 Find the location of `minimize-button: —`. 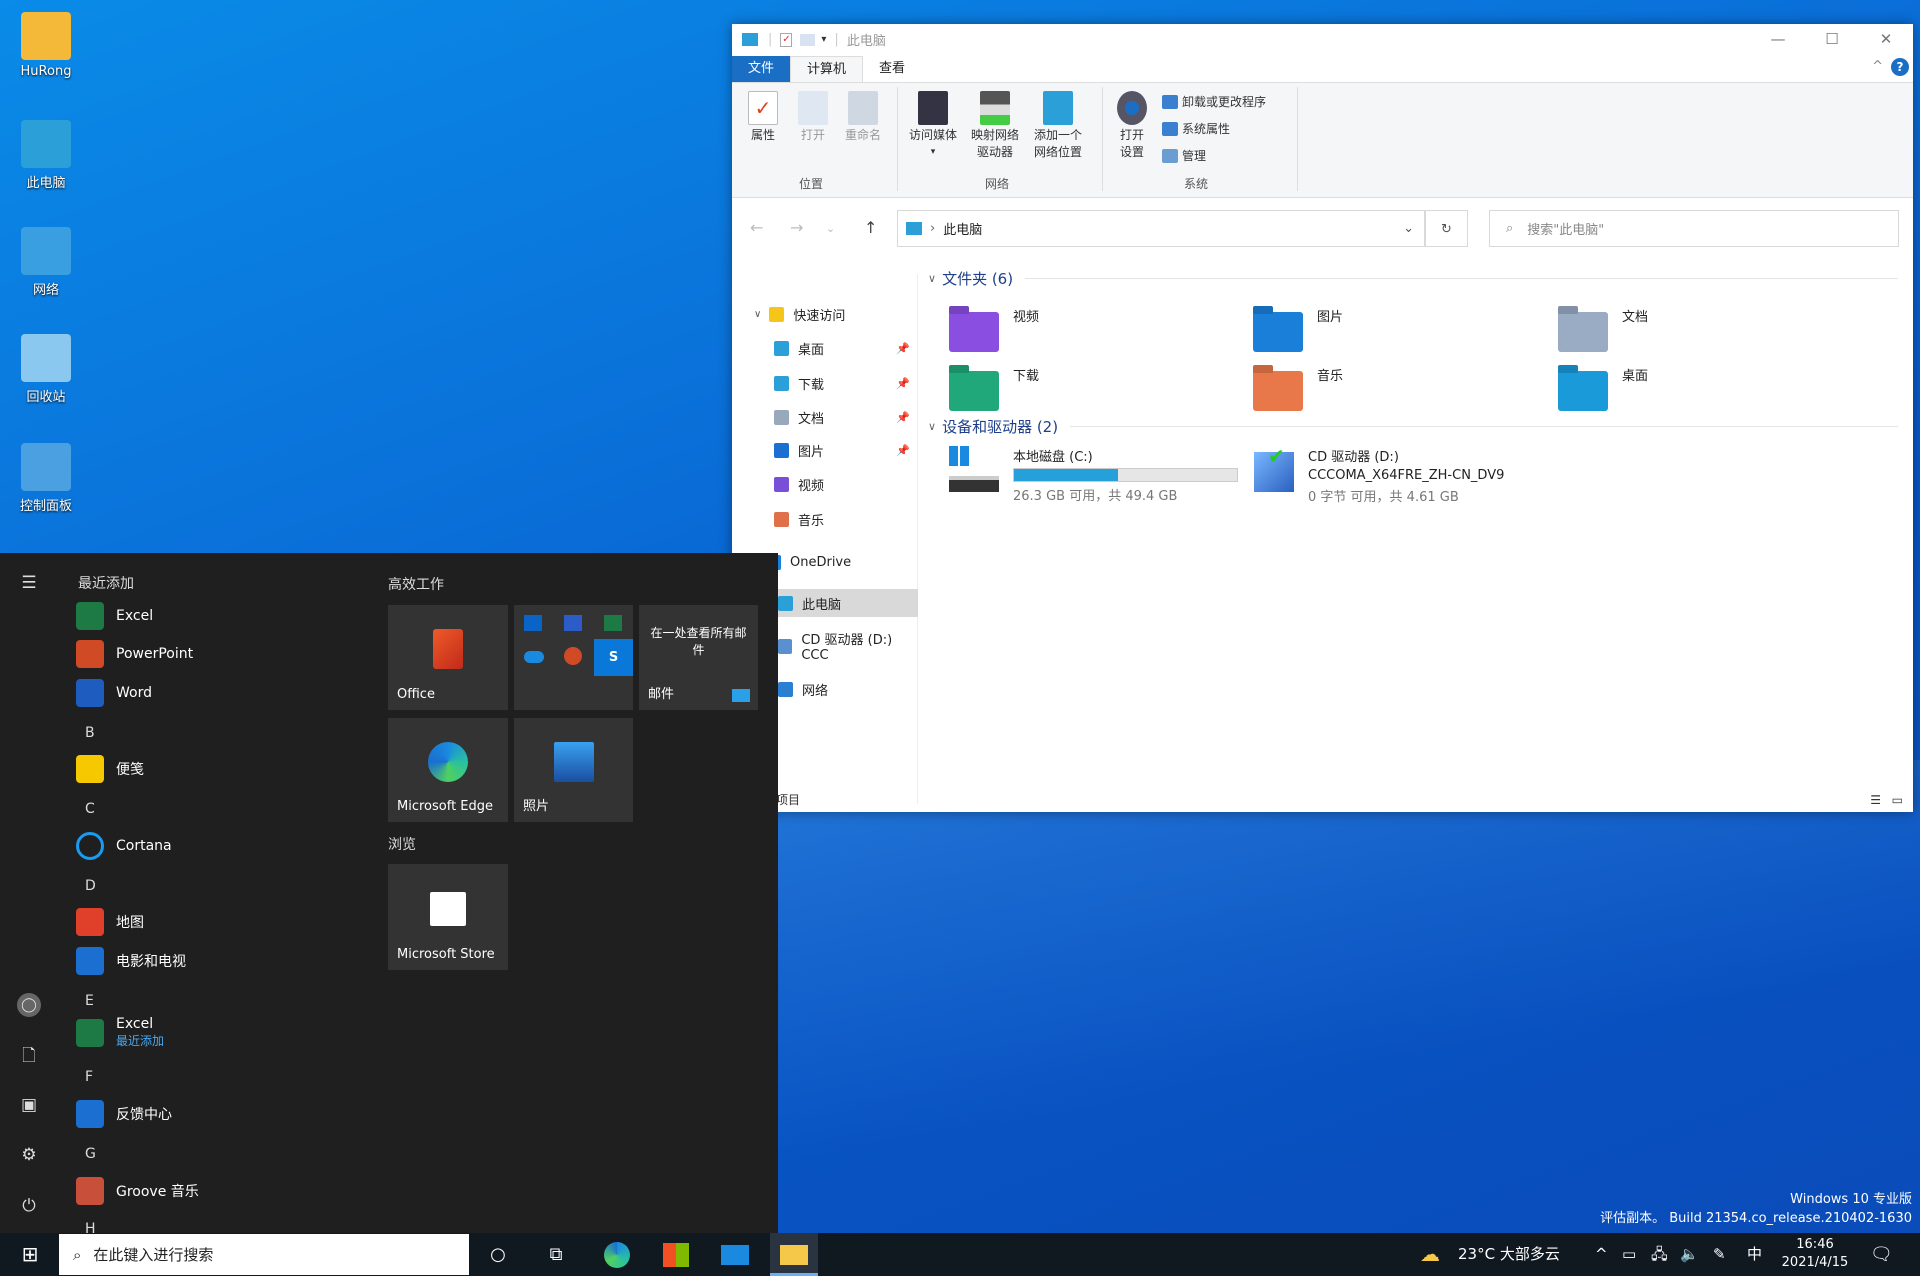

minimize-button: — is located at coordinates (1778, 39).